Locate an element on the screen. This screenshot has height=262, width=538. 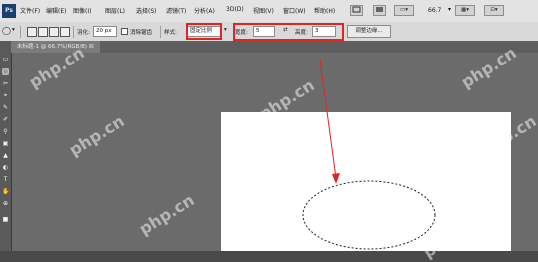
clone-stamp-tool-icon: ▣ is located at coordinates (5, 143).